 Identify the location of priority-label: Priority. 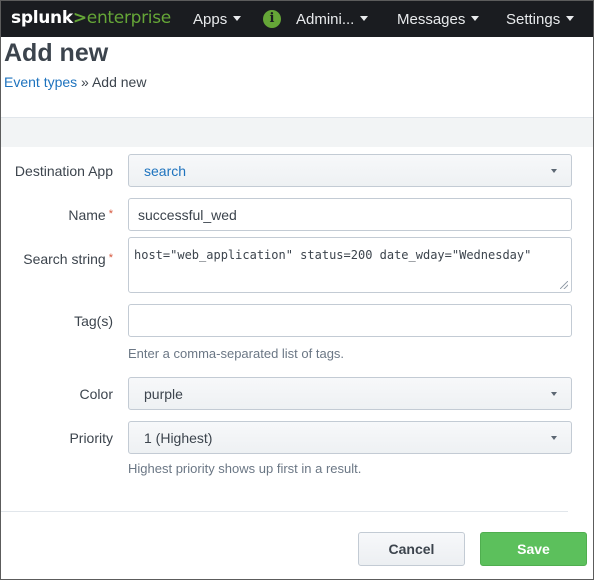
(91, 438).